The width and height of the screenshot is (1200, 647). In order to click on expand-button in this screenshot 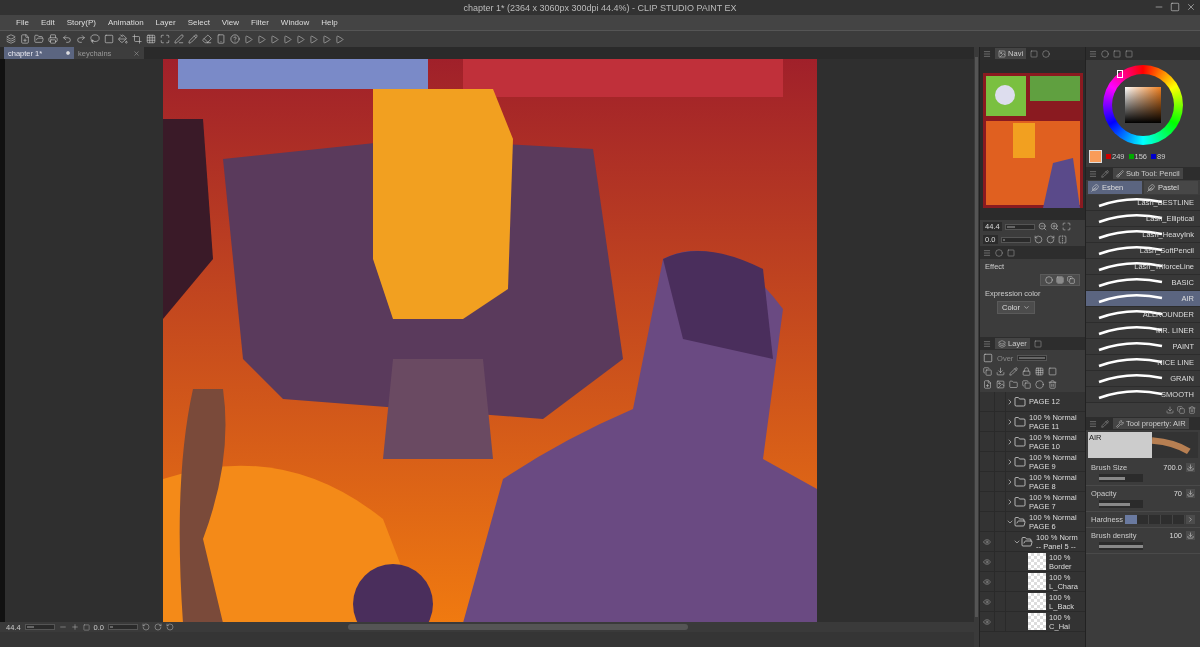, I will do `click(1190, 519)`.